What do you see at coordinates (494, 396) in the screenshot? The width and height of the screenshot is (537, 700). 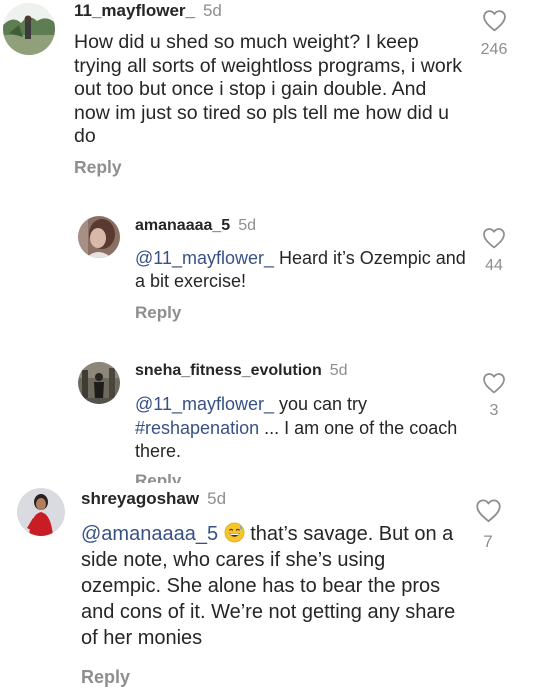 I see `like-button: 3` at bounding box center [494, 396].